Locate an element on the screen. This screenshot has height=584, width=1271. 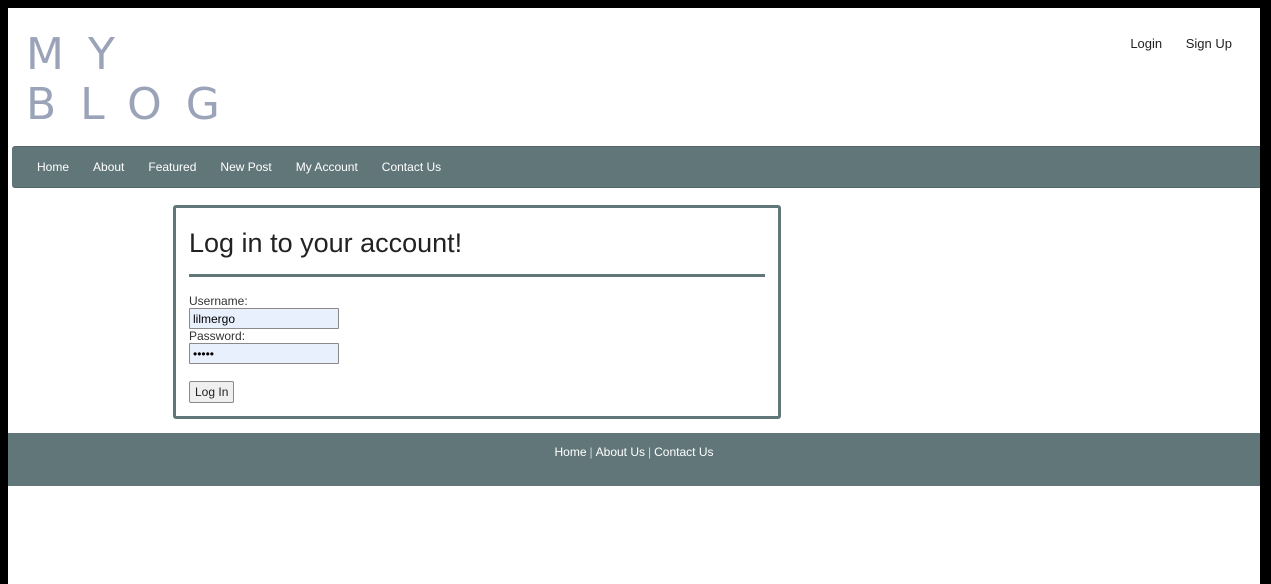
site-logo: MY BLOG is located at coordinates (135, 80).